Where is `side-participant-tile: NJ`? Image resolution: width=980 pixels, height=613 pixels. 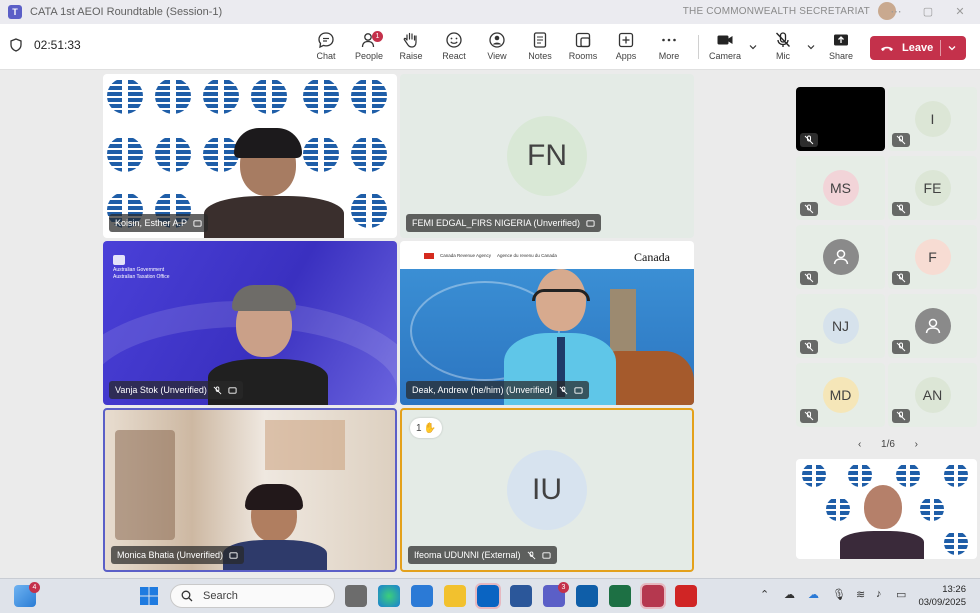
side-participant-tile: NJ is located at coordinates (840, 326).